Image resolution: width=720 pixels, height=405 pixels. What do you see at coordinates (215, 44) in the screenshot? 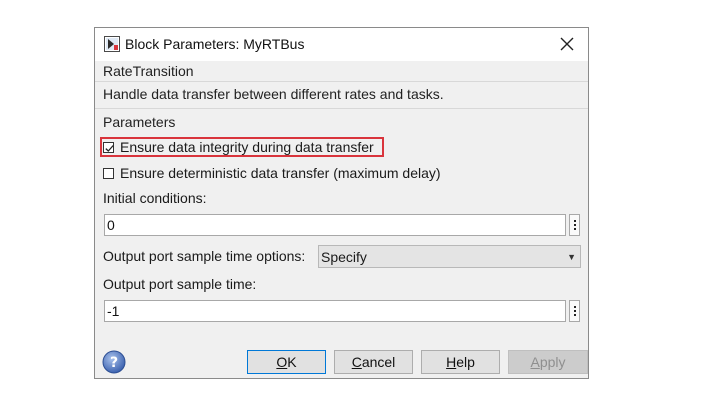
I see `window-title: Block Parameters: MyRTBus` at bounding box center [215, 44].